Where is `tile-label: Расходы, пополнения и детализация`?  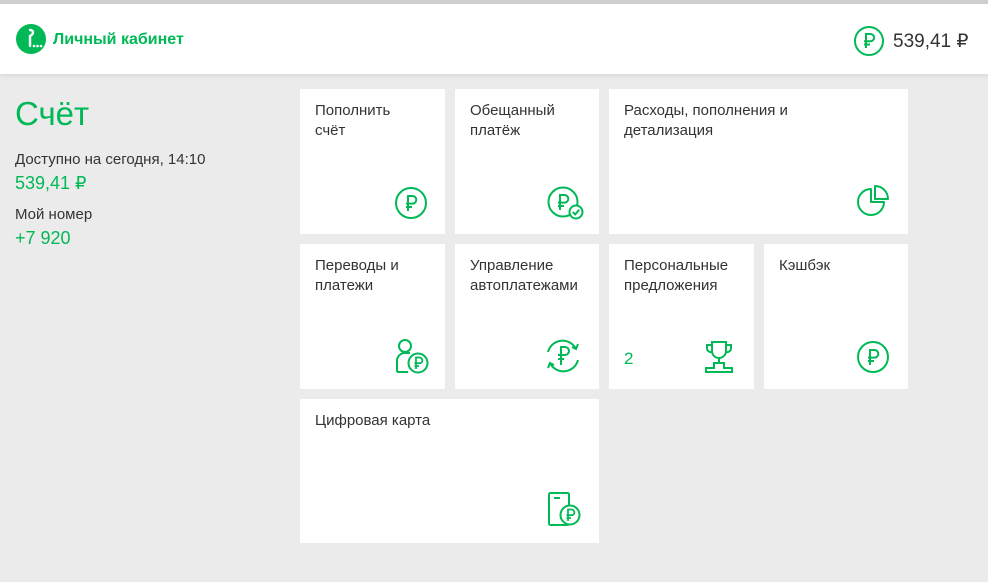 tile-label: Расходы, пополнения и детализация is located at coordinates (706, 120).